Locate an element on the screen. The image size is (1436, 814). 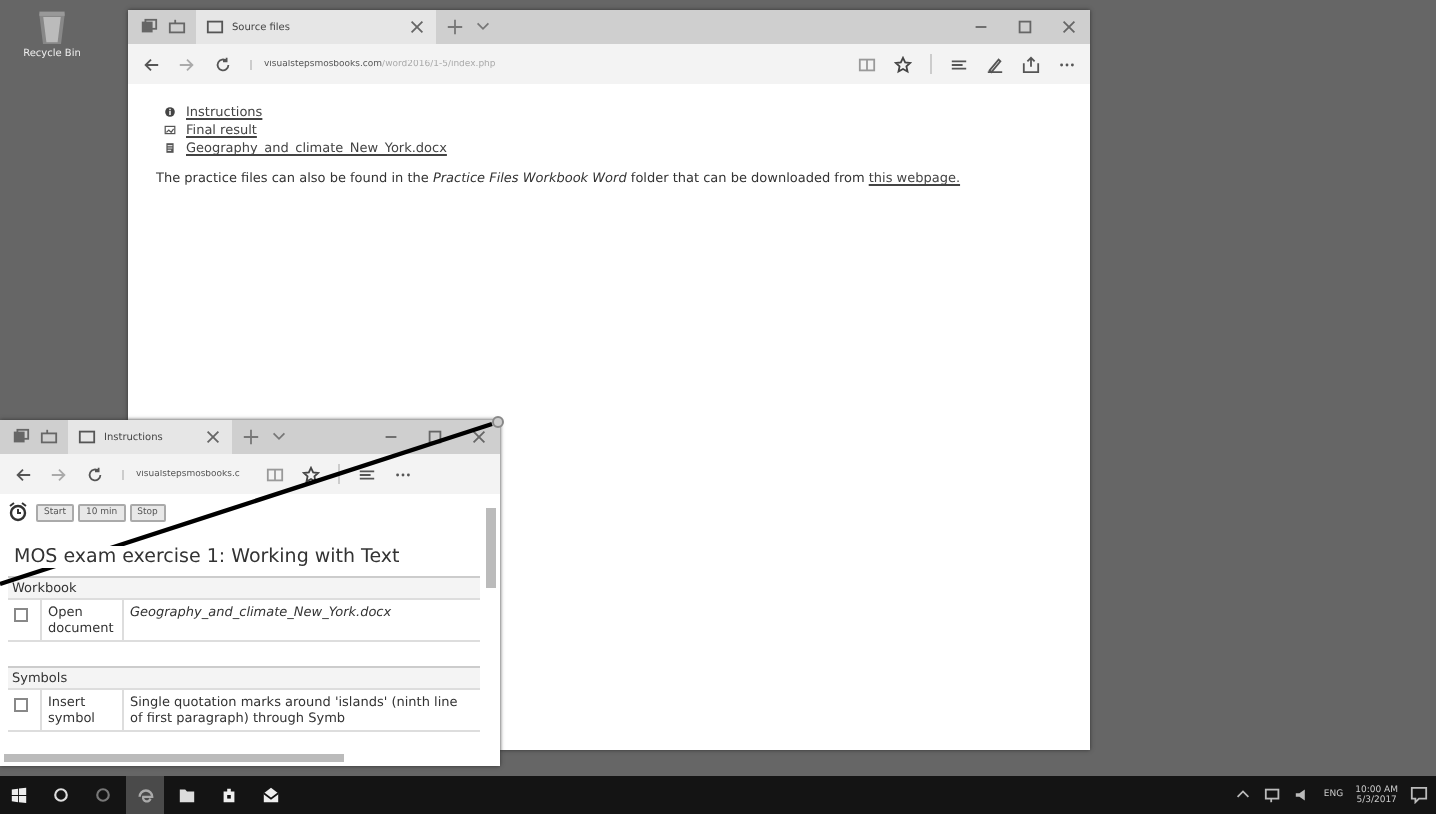
close-icon is located at coordinates (479, 437).